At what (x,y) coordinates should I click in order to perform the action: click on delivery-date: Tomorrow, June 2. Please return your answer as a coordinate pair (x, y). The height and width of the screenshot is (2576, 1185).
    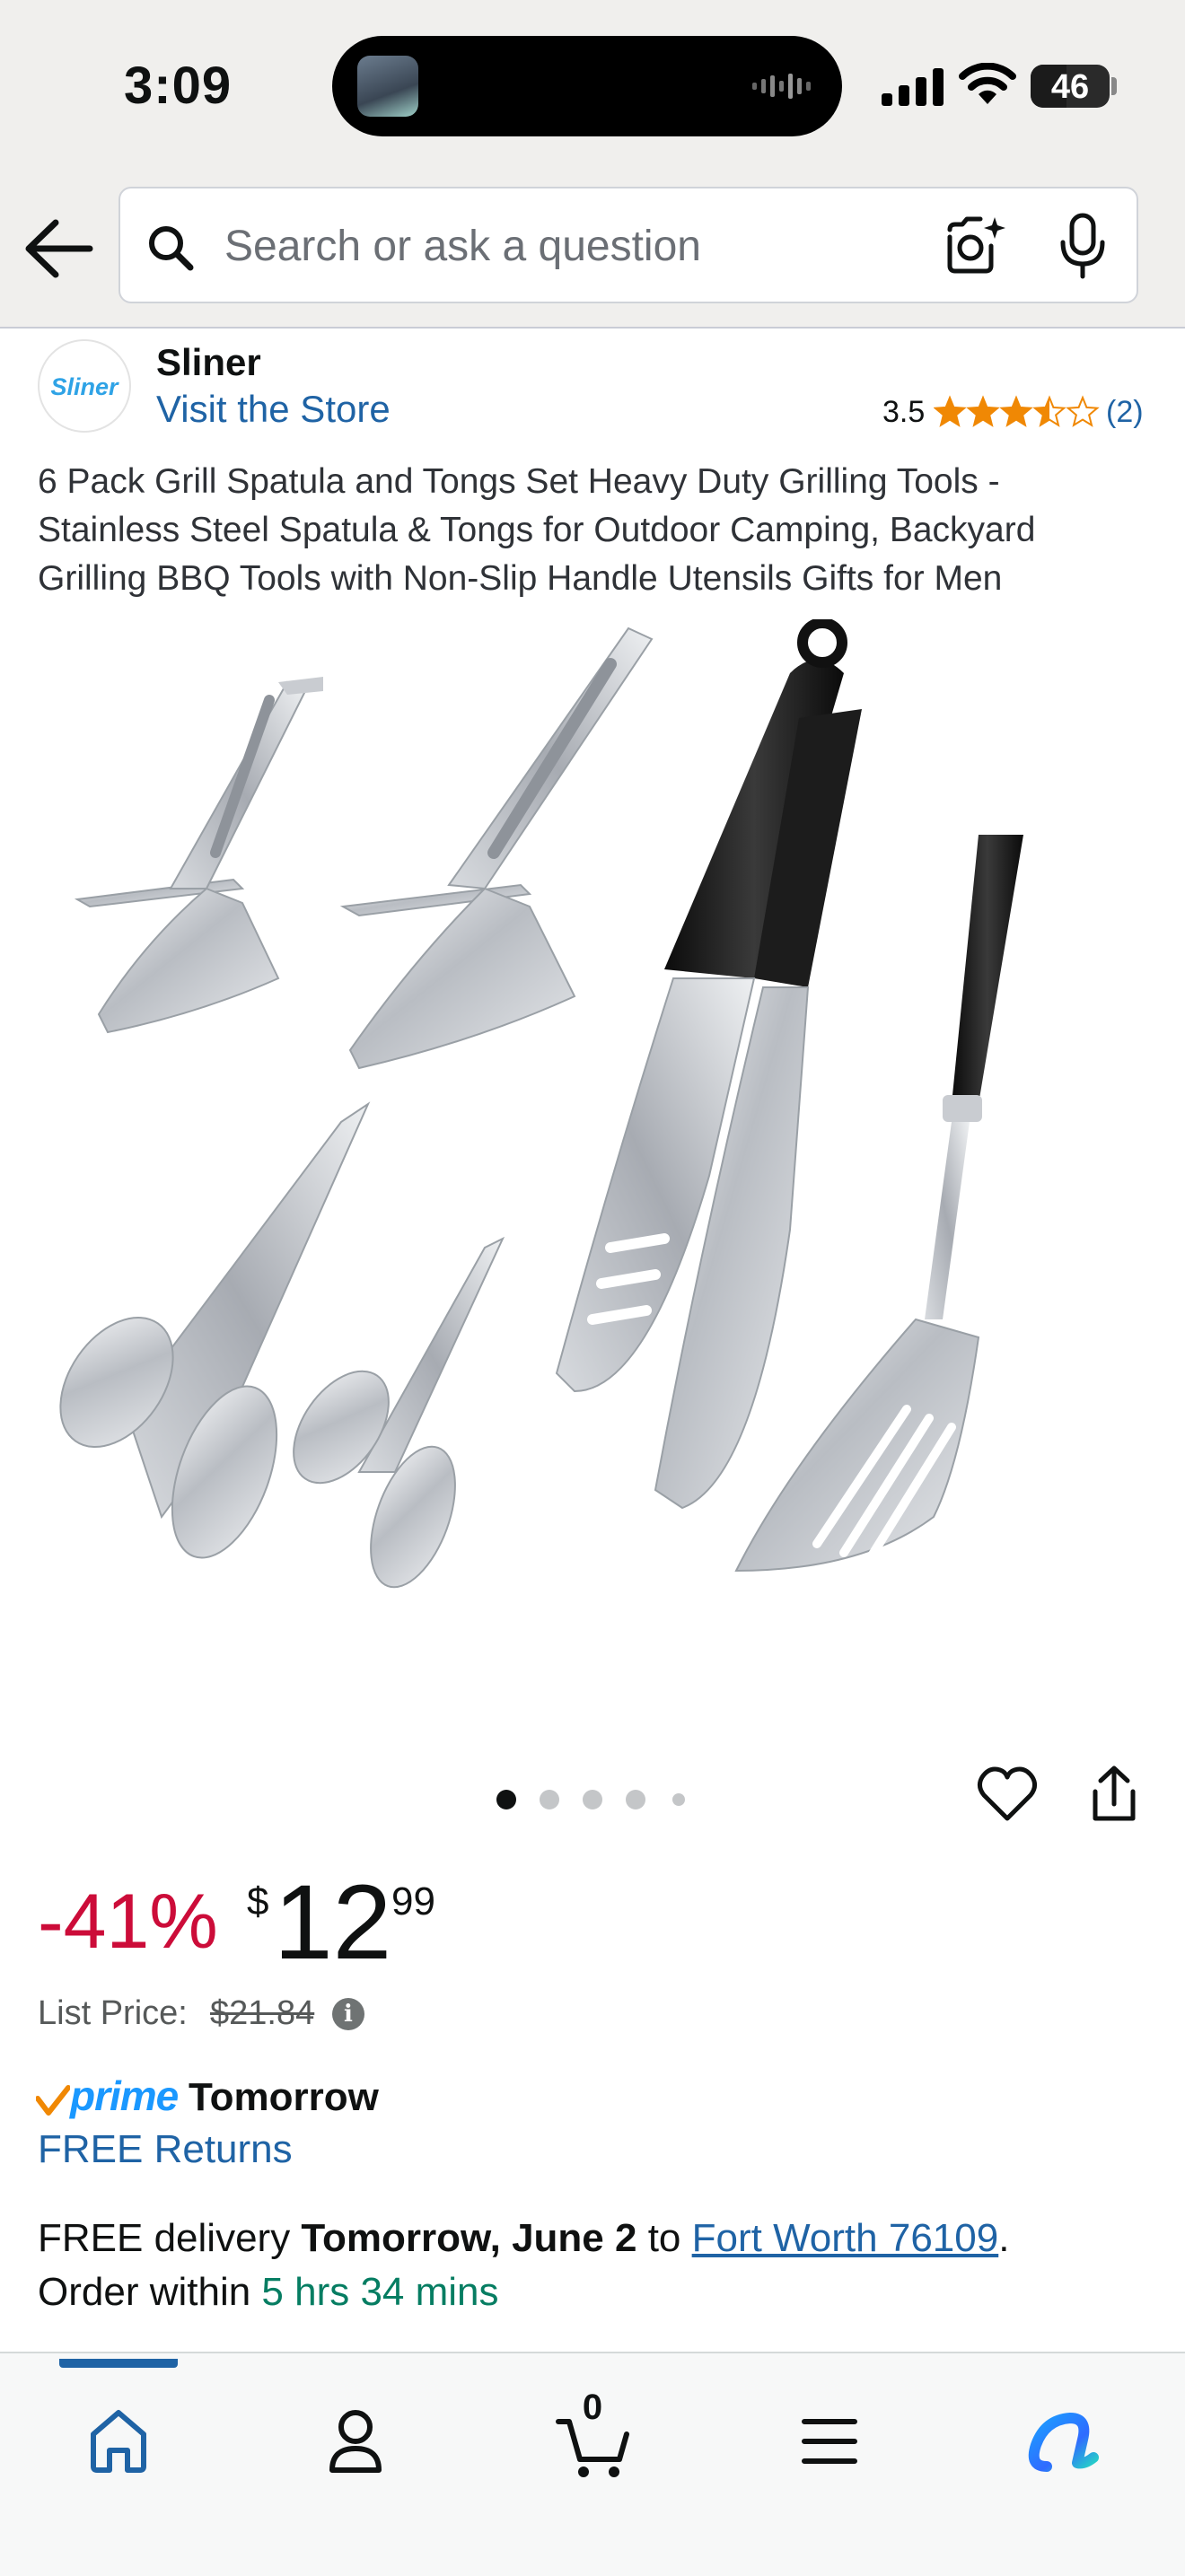
    Looking at the image, I should click on (469, 2238).